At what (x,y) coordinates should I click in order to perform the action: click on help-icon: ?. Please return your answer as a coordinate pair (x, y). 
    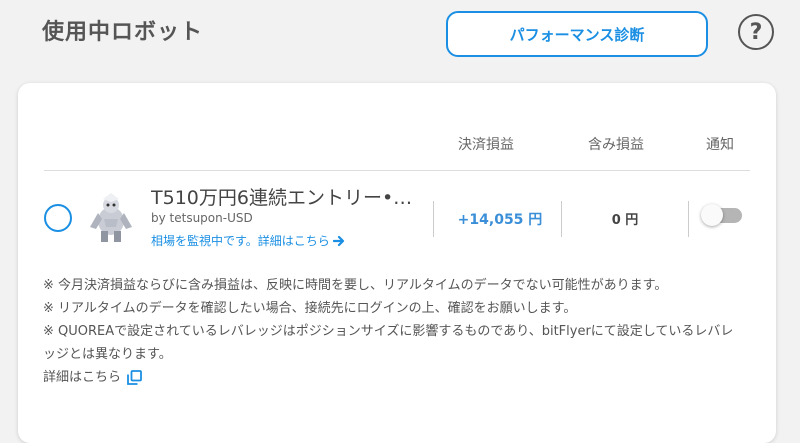
    Looking at the image, I should click on (756, 32).